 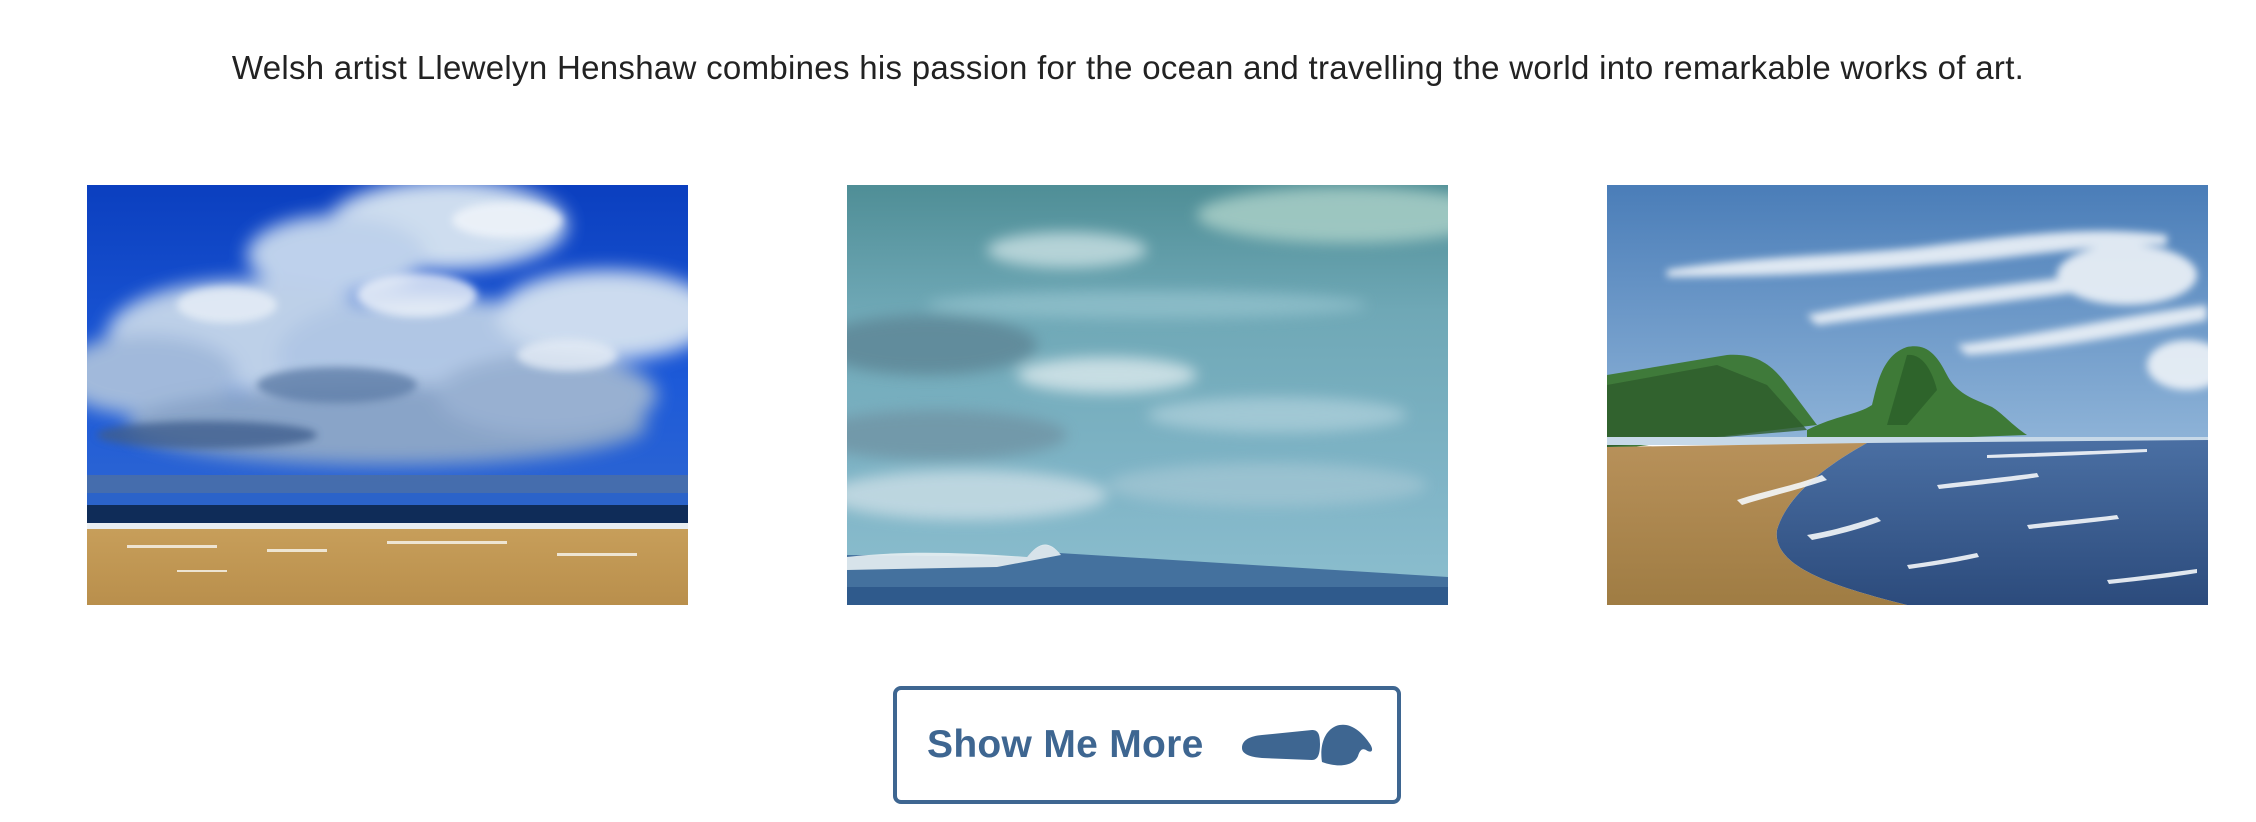 I want to click on painting-teal-wave, so click(x=1147, y=395).